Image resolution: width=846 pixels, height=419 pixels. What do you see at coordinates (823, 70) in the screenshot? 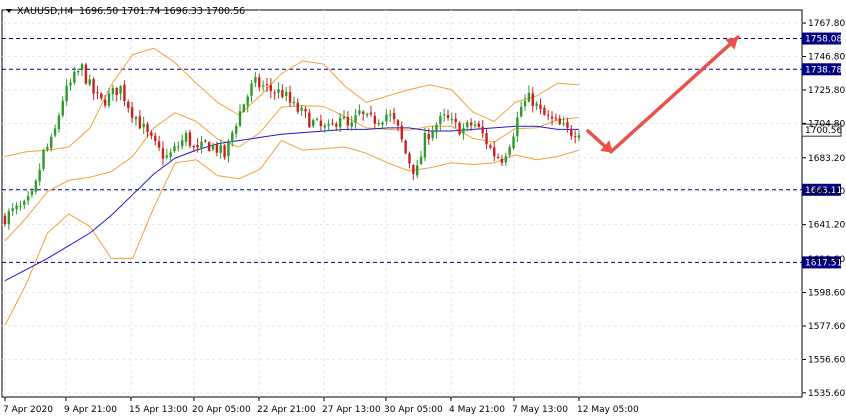
I see `level-label: 1738.78` at bounding box center [823, 70].